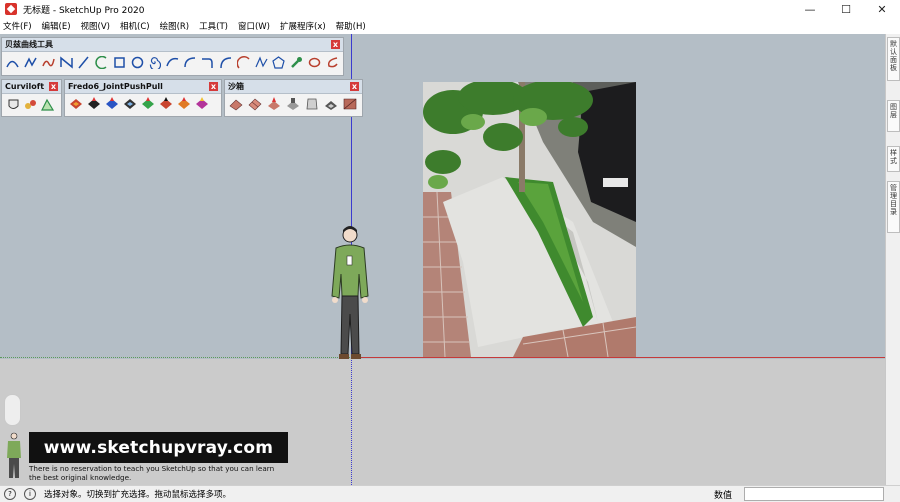  What do you see at coordinates (297, 62) in the screenshot?
I see `wrench-icon` at bounding box center [297, 62].